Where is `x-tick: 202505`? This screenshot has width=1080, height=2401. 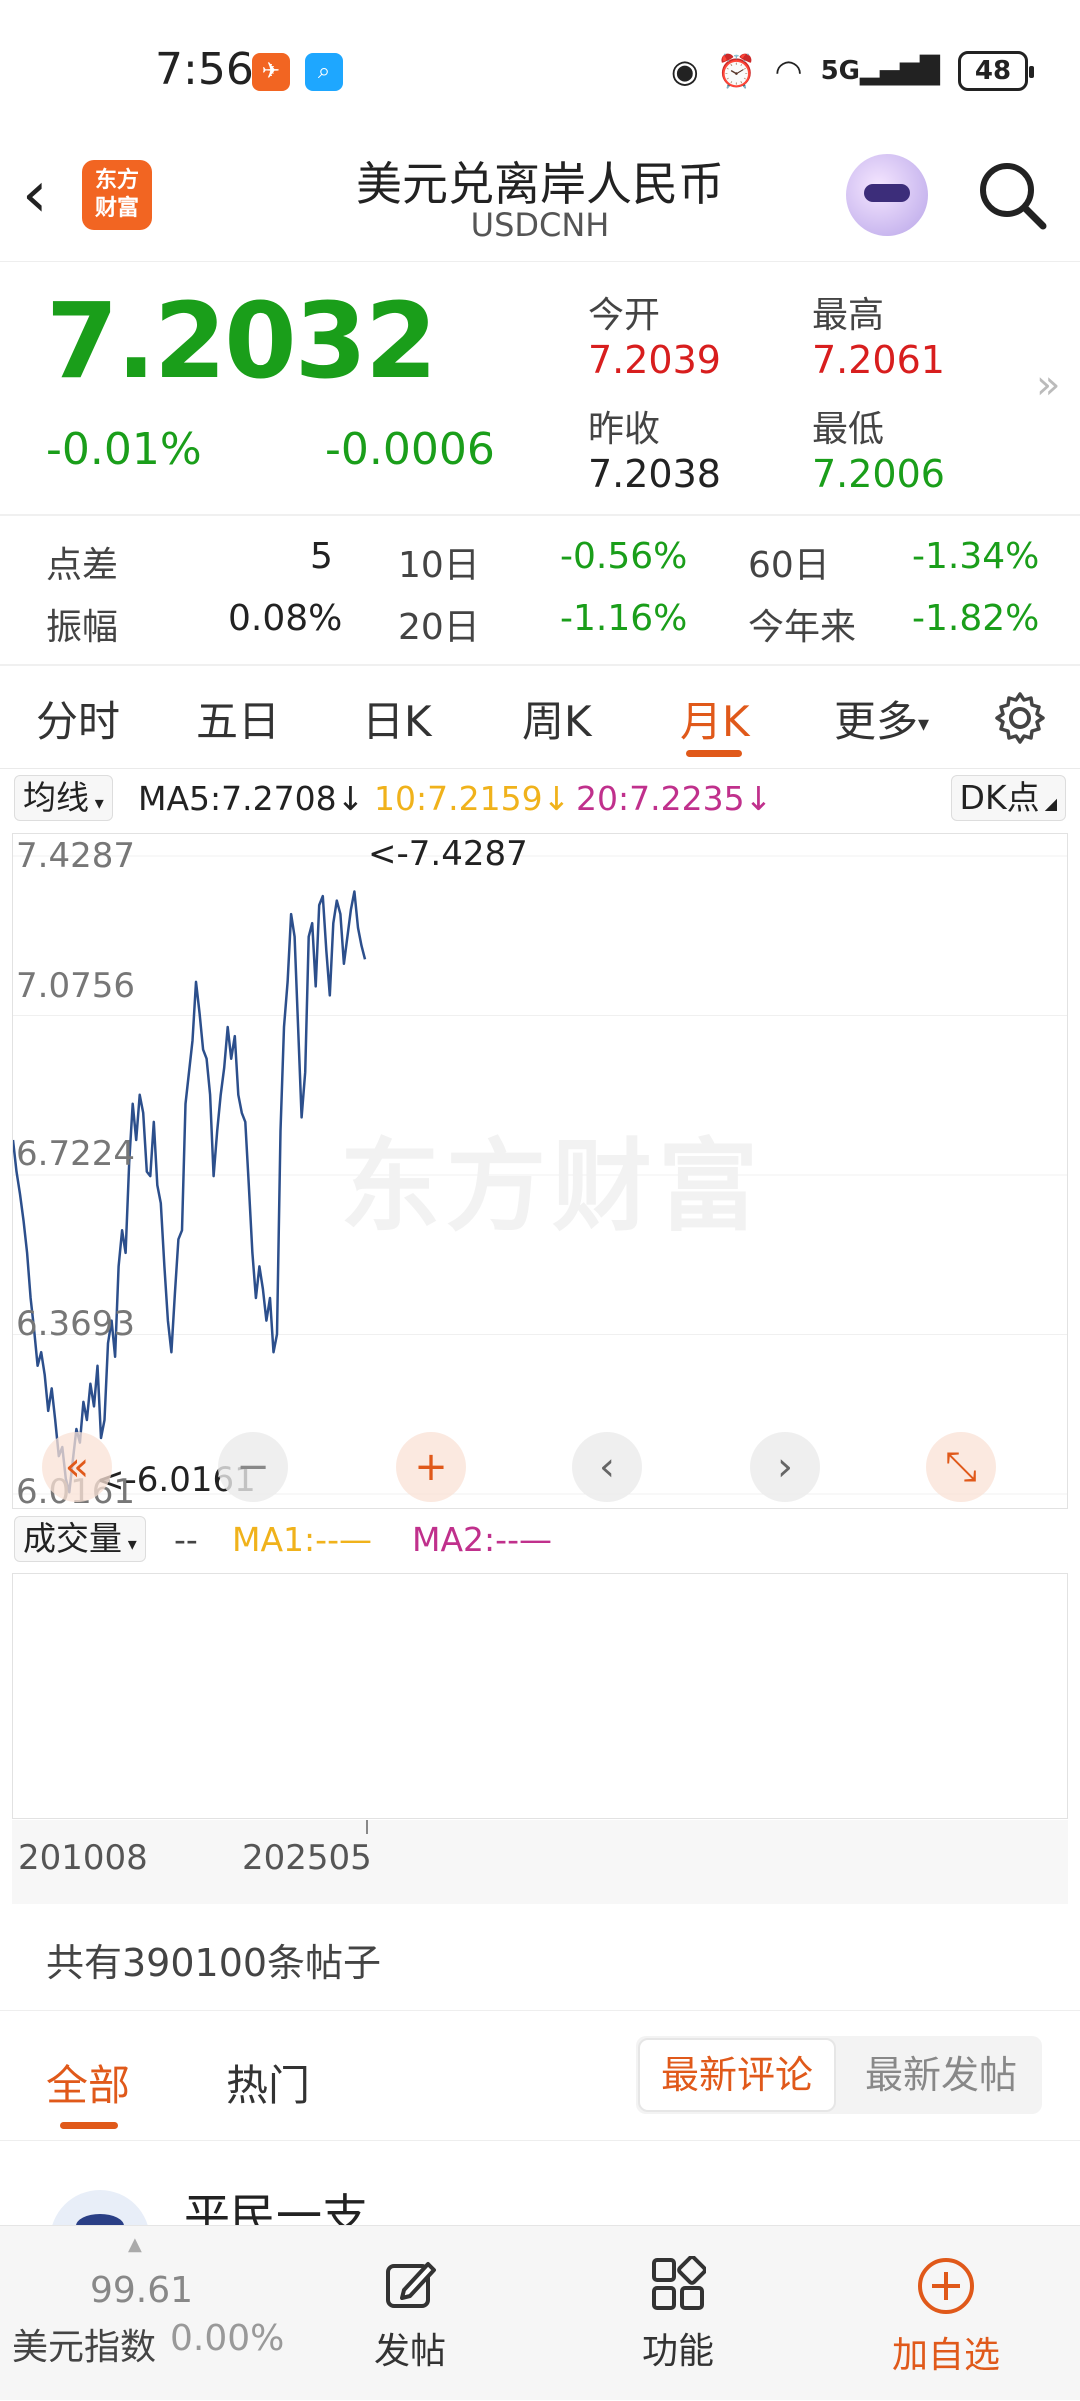 x-tick: 202505 is located at coordinates (307, 1858).